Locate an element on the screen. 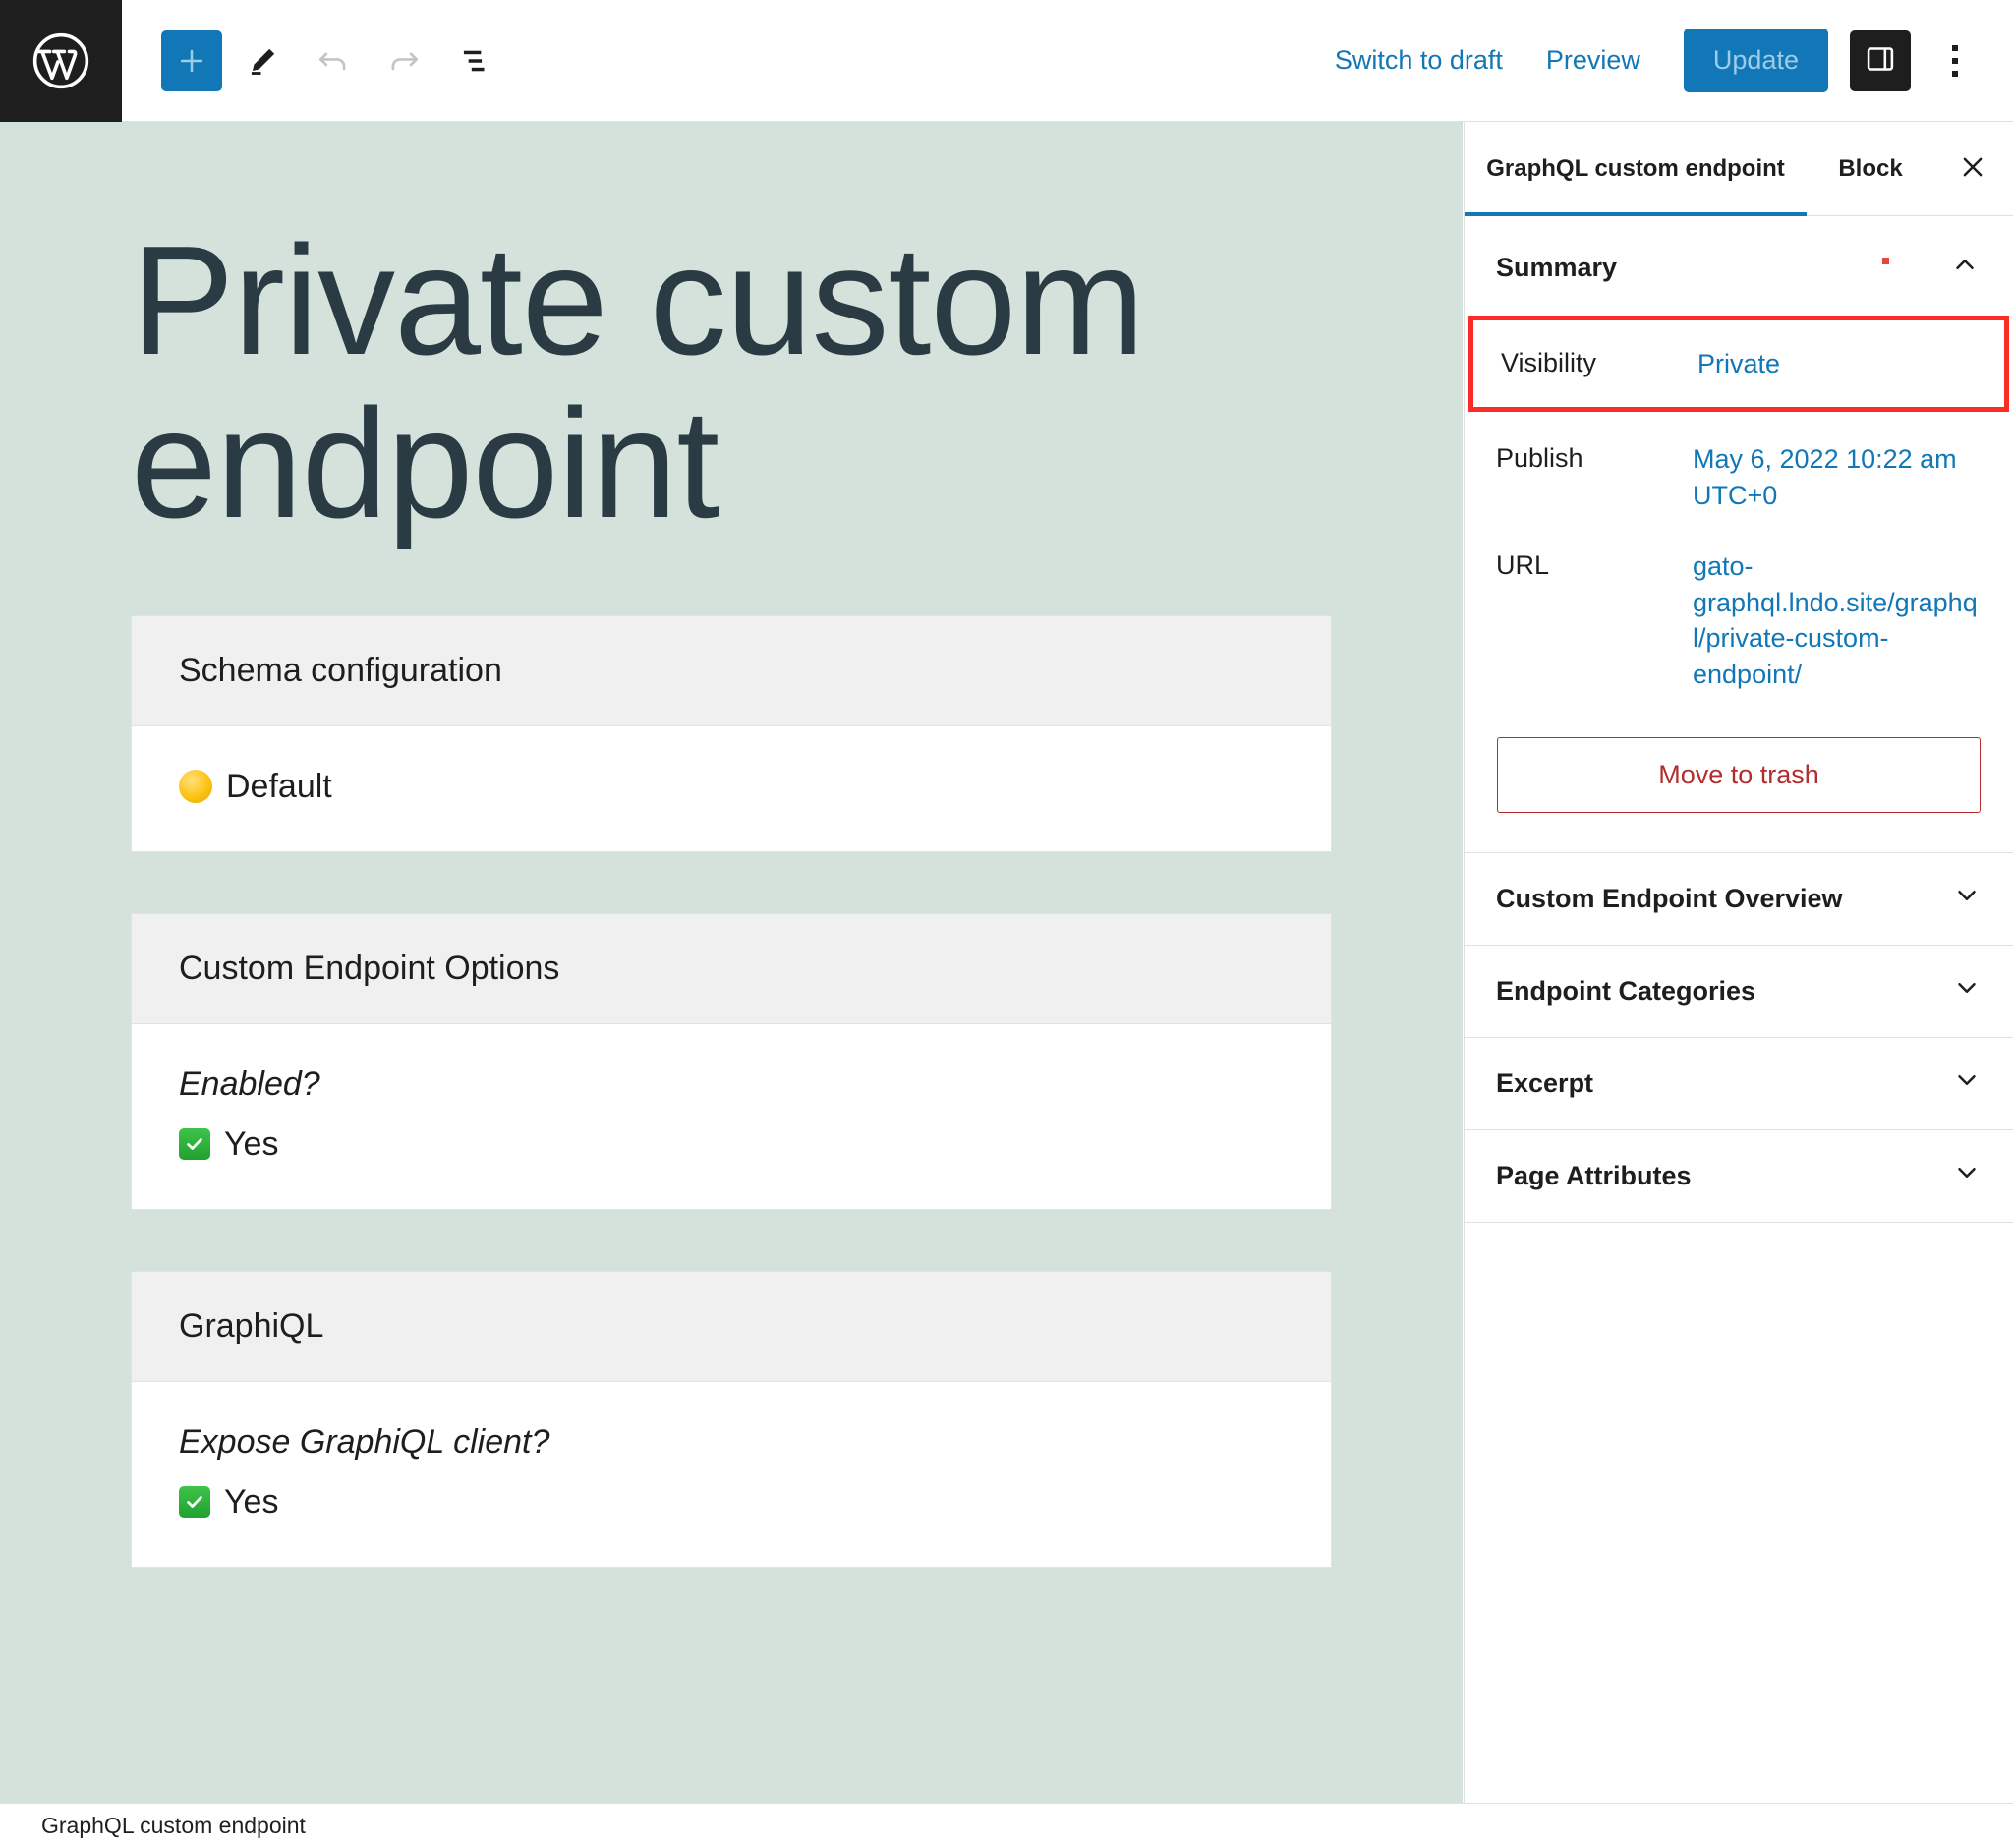 The width and height of the screenshot is (2013, 1848). plus-icon is located at coordinates (191, 61).